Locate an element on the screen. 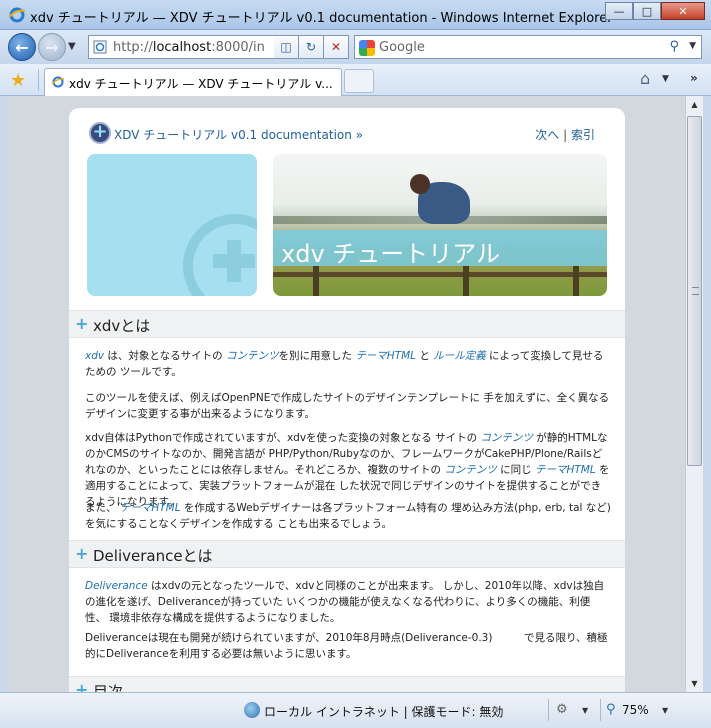 The width and height of the screenshot is (711, 728). right-frame is located at coordinates (707, 394).